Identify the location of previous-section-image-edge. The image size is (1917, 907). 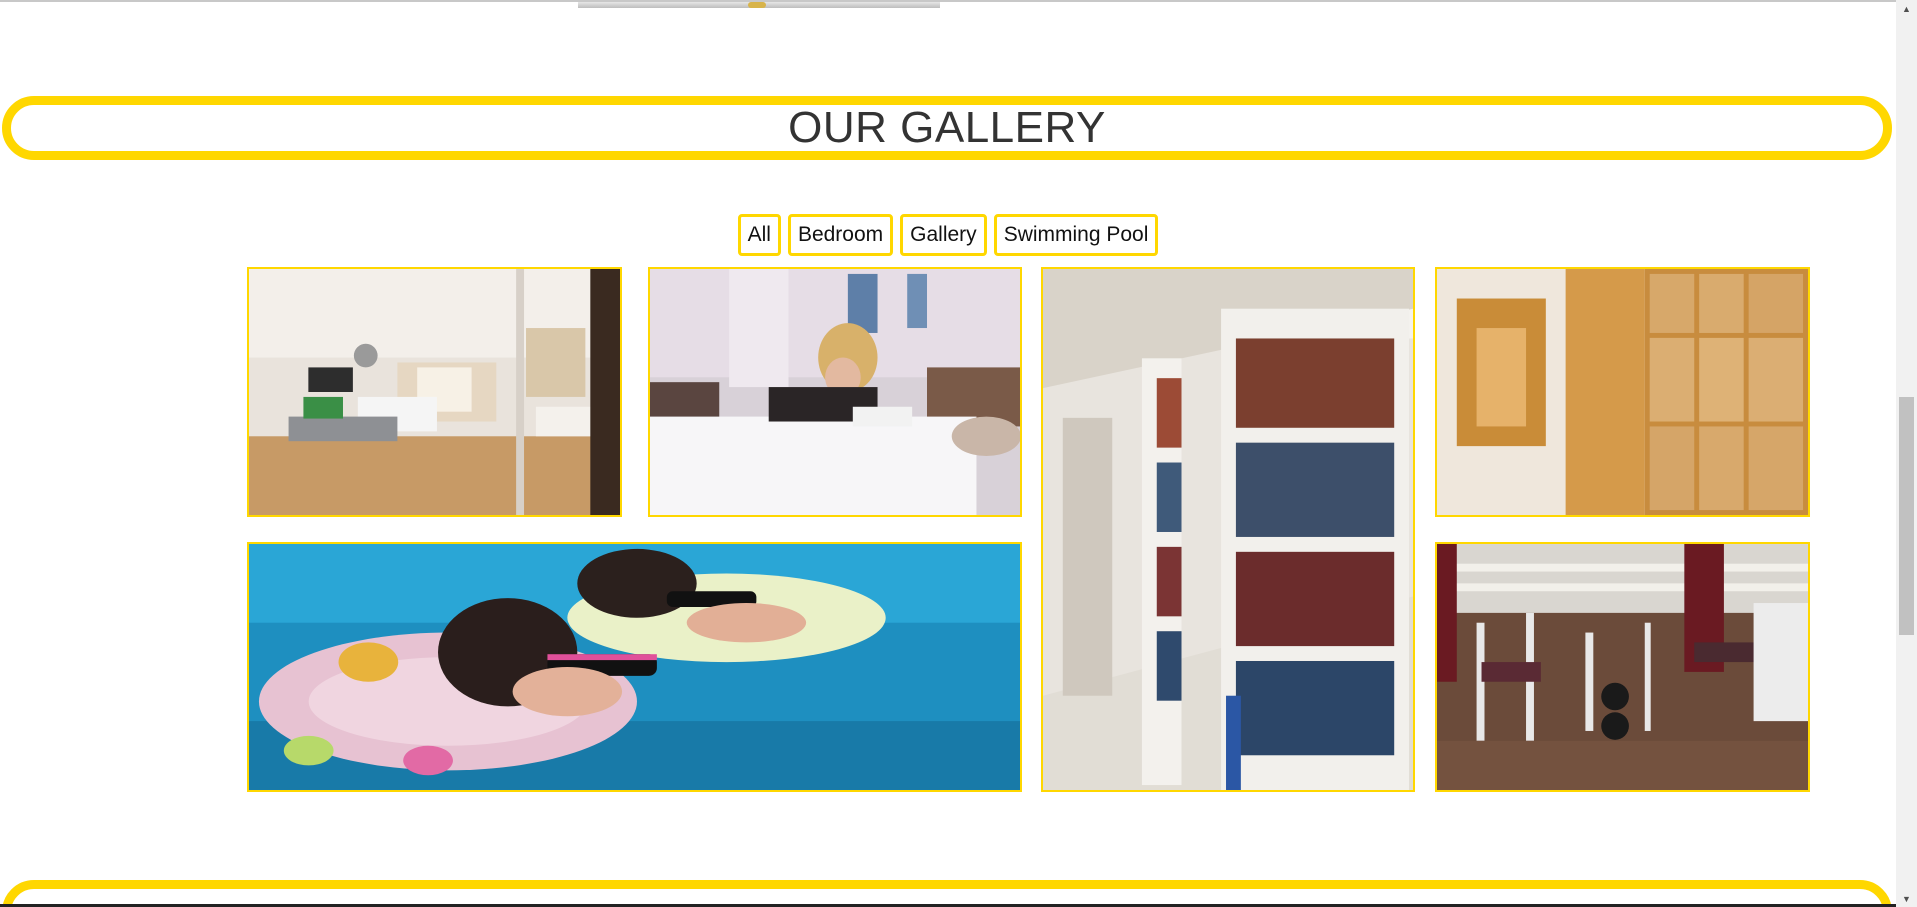
(759, 5).